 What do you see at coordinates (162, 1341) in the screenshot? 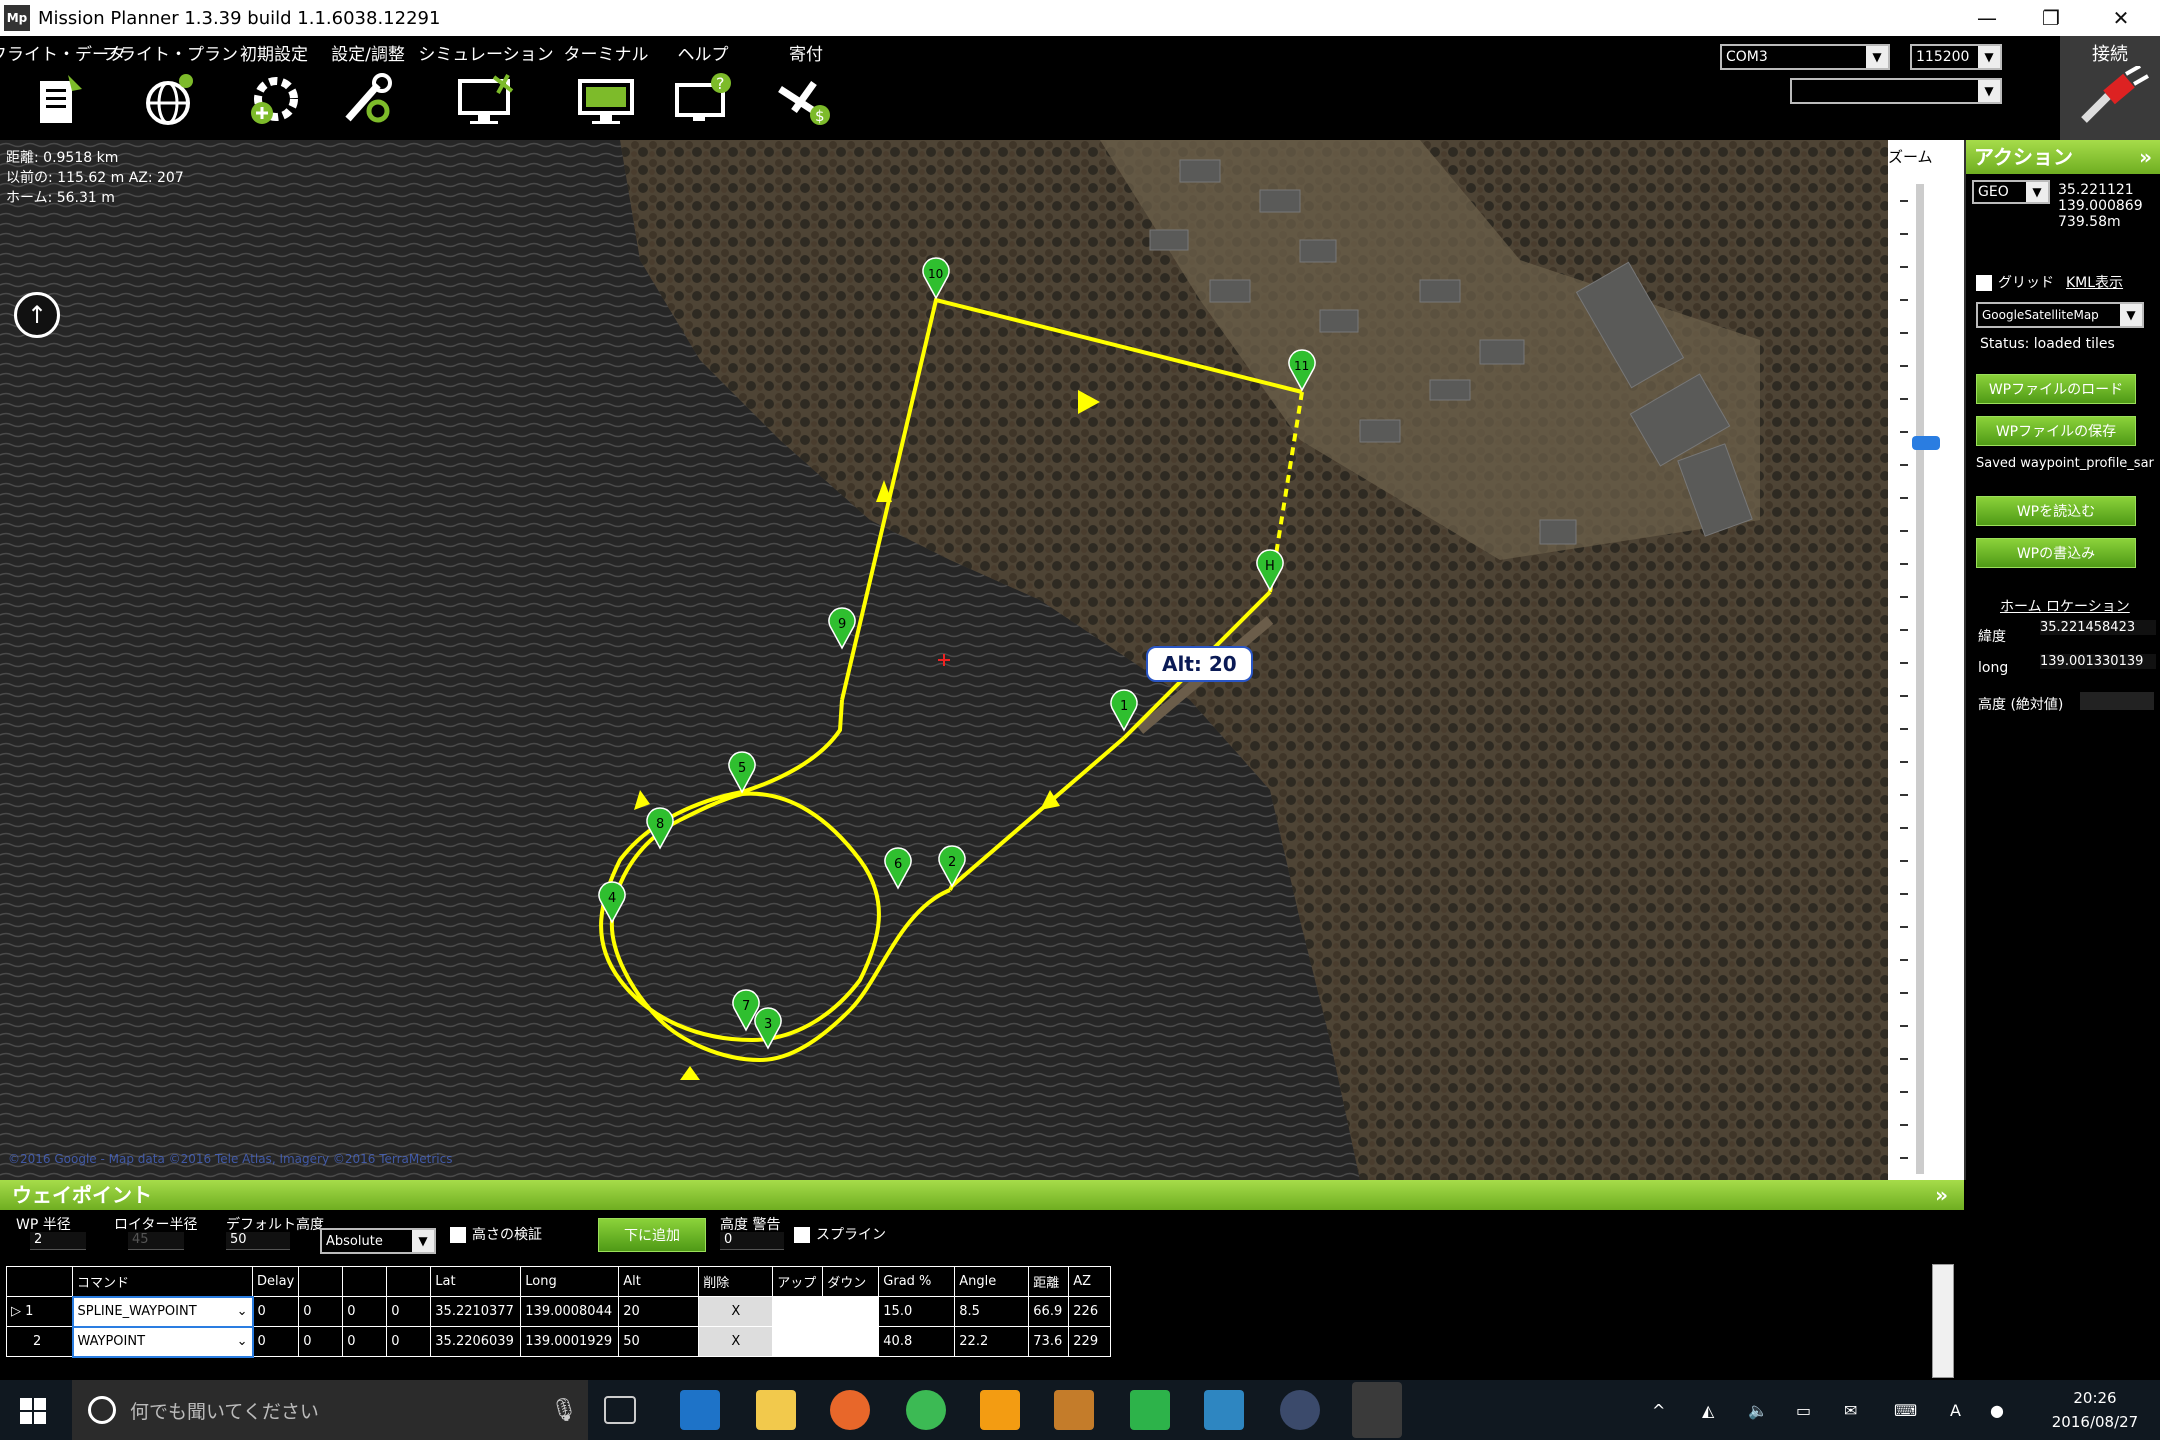
I see `command-select: WAYPOINT ⌄` at bounding box center [162, 1341].